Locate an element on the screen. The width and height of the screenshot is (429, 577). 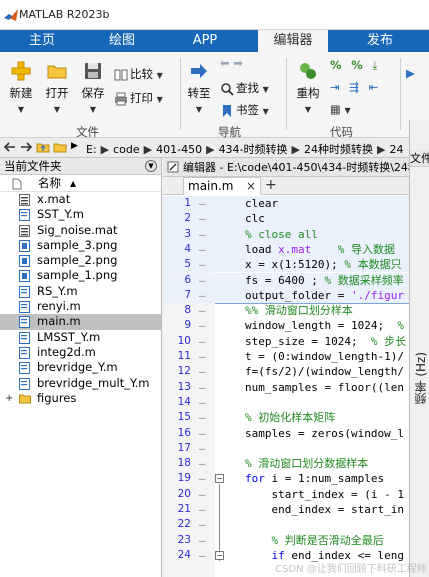
file-list-item: renyi.m is located at coordinates (80, 306).